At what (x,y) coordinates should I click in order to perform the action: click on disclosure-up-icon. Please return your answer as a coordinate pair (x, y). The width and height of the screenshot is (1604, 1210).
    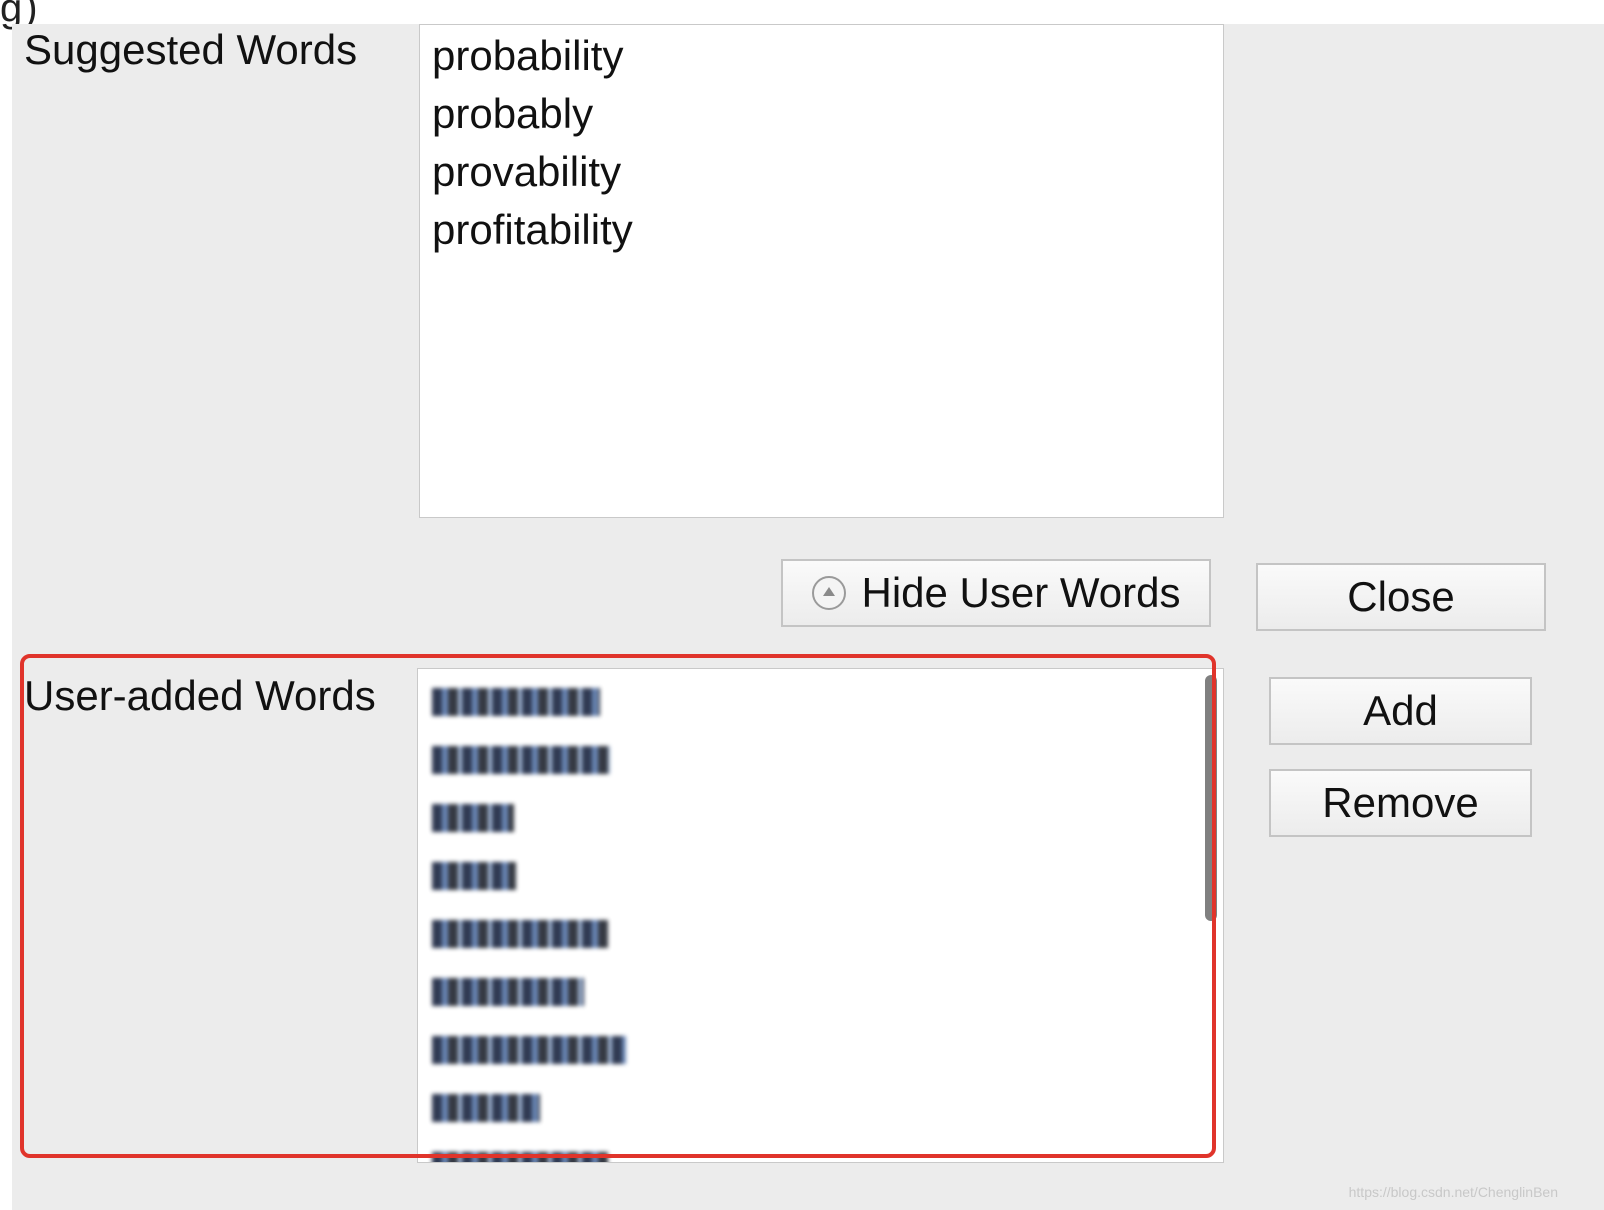
    Looking at the image, I should click on (828, 593).